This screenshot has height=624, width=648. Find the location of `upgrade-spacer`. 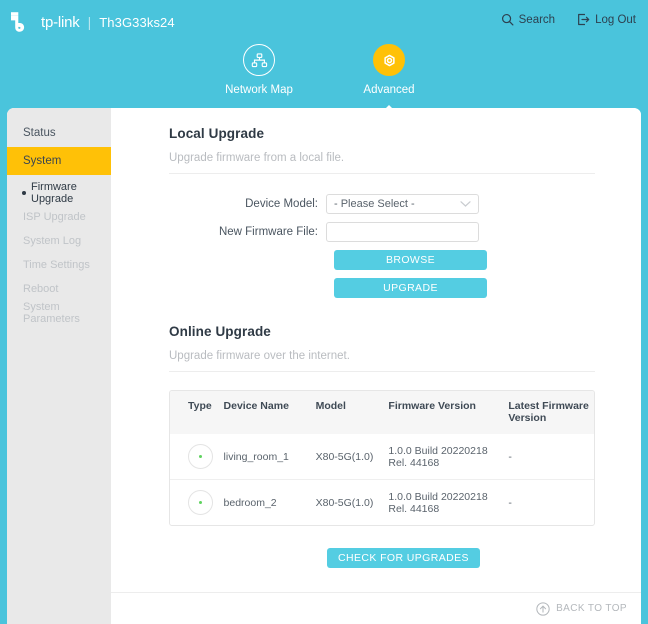

upgrade-spacer is located at coordinates (251, 288).